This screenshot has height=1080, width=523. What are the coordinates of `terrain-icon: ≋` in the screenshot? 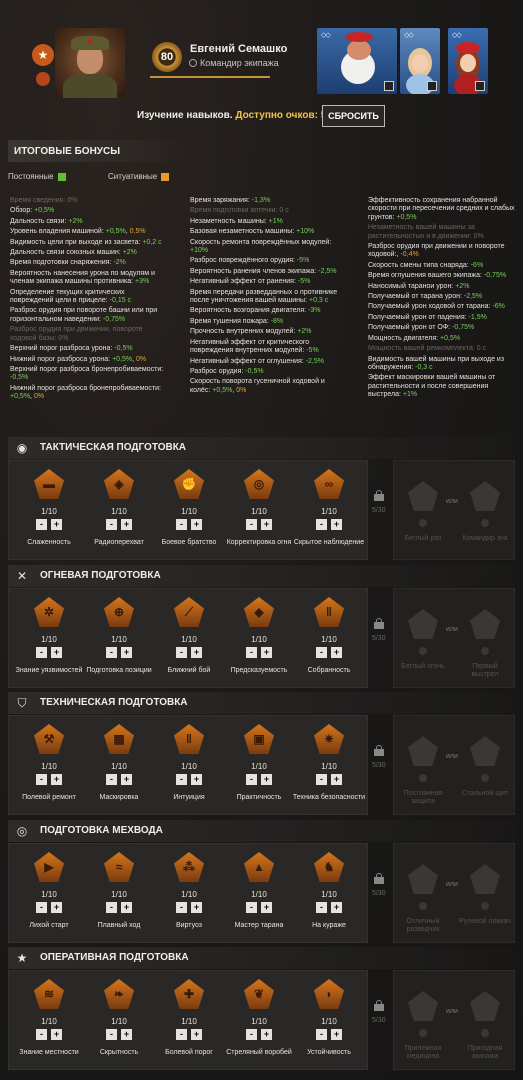 It's located at (49, 994).